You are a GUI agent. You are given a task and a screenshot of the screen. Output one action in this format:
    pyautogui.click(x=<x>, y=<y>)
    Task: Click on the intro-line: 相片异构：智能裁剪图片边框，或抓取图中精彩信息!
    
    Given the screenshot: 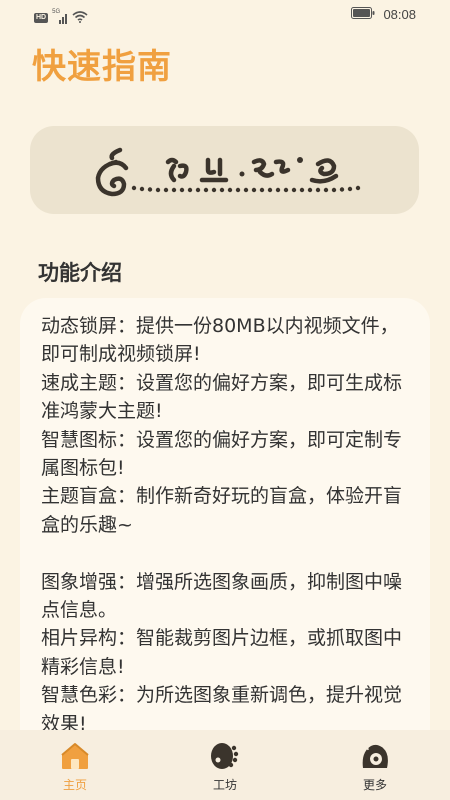 What is the action you would take?
    pyautogui.click(x=222, y=652)
    